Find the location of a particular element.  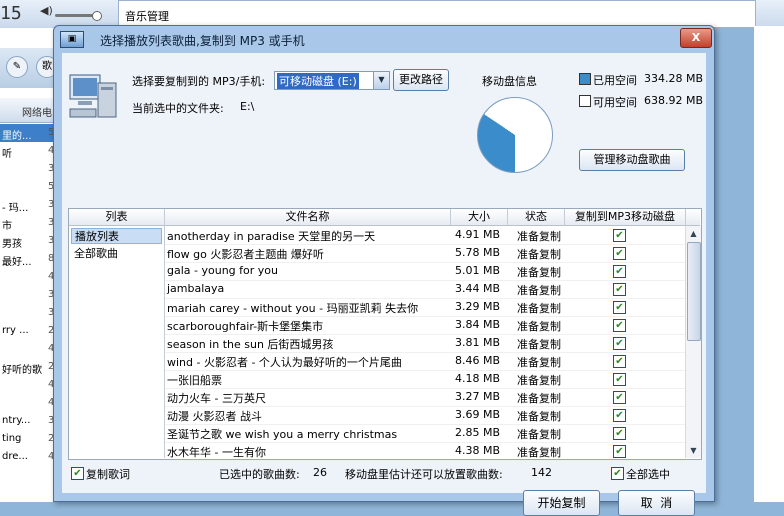

playlist-list: 播放列表 全部歌曲 is located at coordinates (117, 342).